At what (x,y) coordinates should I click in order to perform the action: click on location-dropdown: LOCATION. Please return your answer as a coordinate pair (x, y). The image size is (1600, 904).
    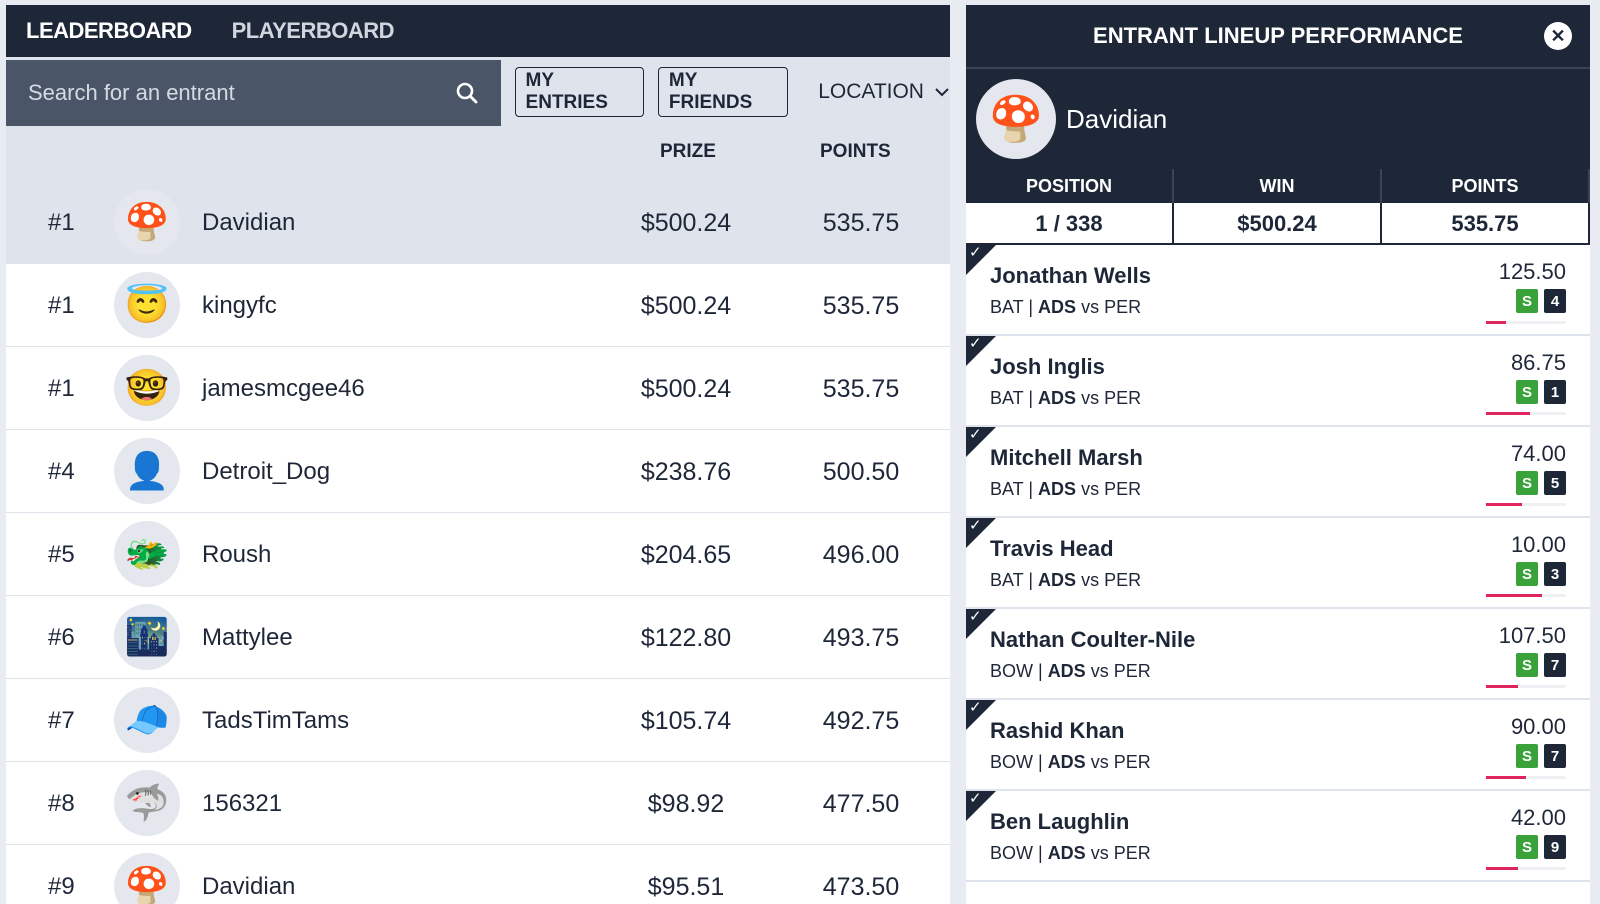
    Looking at the image, I should click on (884, 92).